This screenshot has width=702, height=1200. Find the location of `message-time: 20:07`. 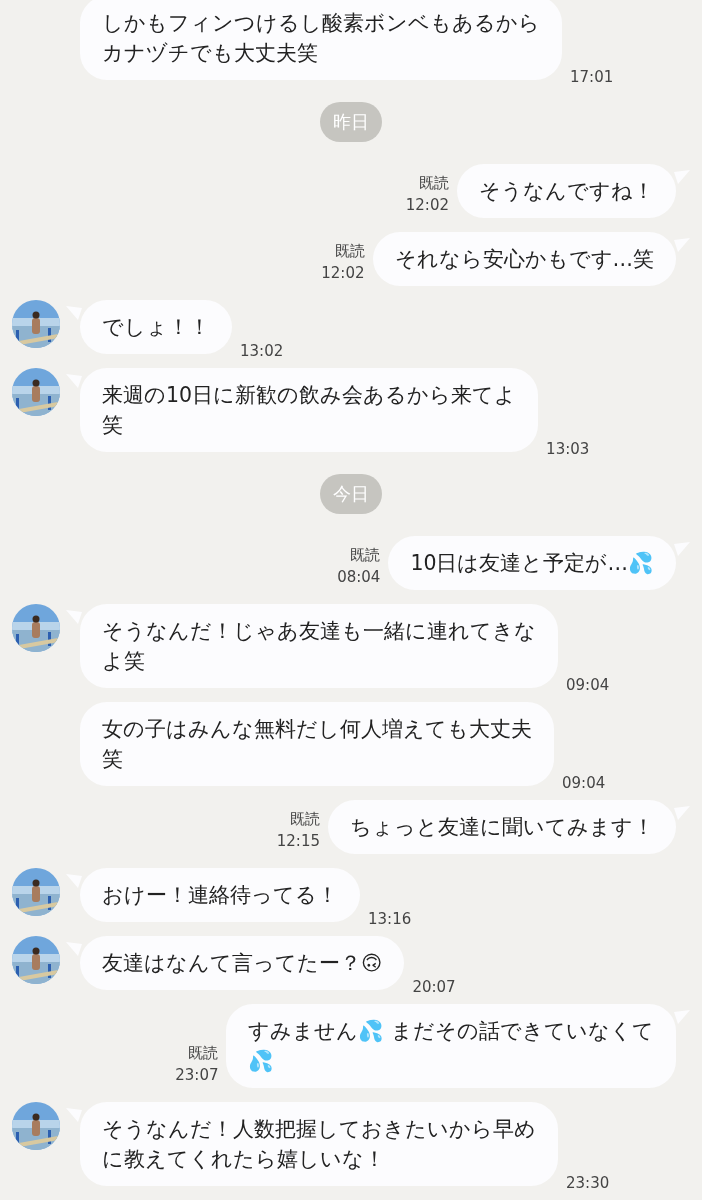

message-time: 20:07 is located at coordinates (434, 987).